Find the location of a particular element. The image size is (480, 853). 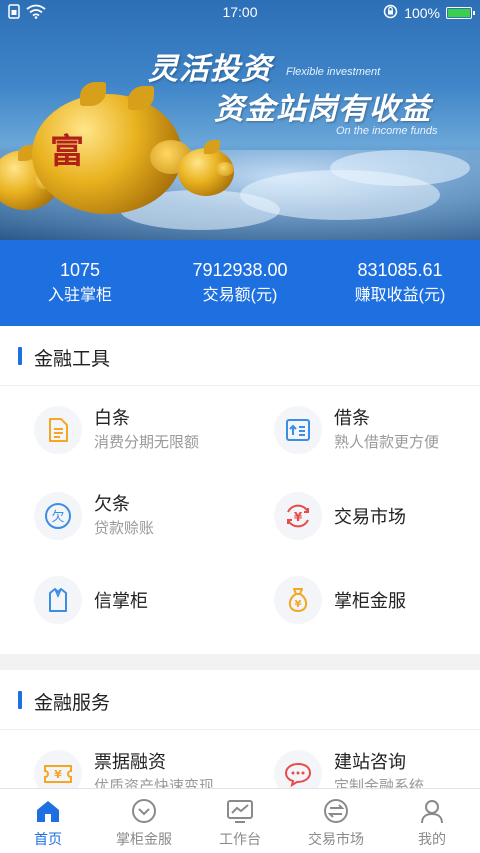

stat-label: 交易额(元) is located at coordinates (240, 295).